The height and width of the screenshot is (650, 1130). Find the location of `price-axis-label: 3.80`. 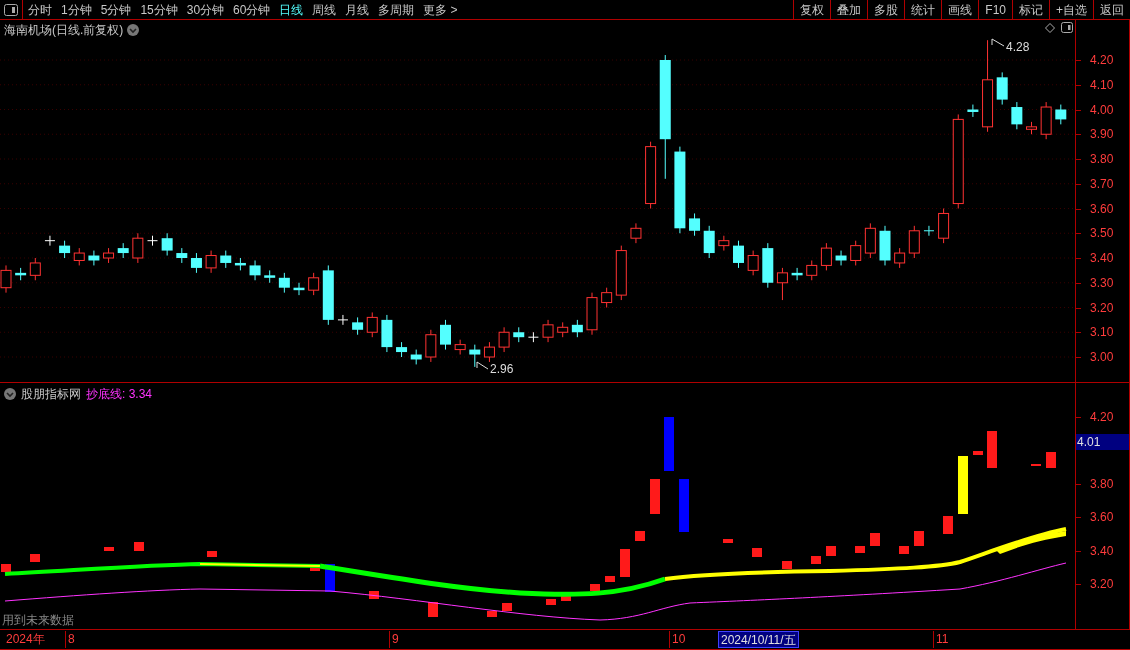

price-axis-label: 3.80 is located at coordinates (1102, 159).